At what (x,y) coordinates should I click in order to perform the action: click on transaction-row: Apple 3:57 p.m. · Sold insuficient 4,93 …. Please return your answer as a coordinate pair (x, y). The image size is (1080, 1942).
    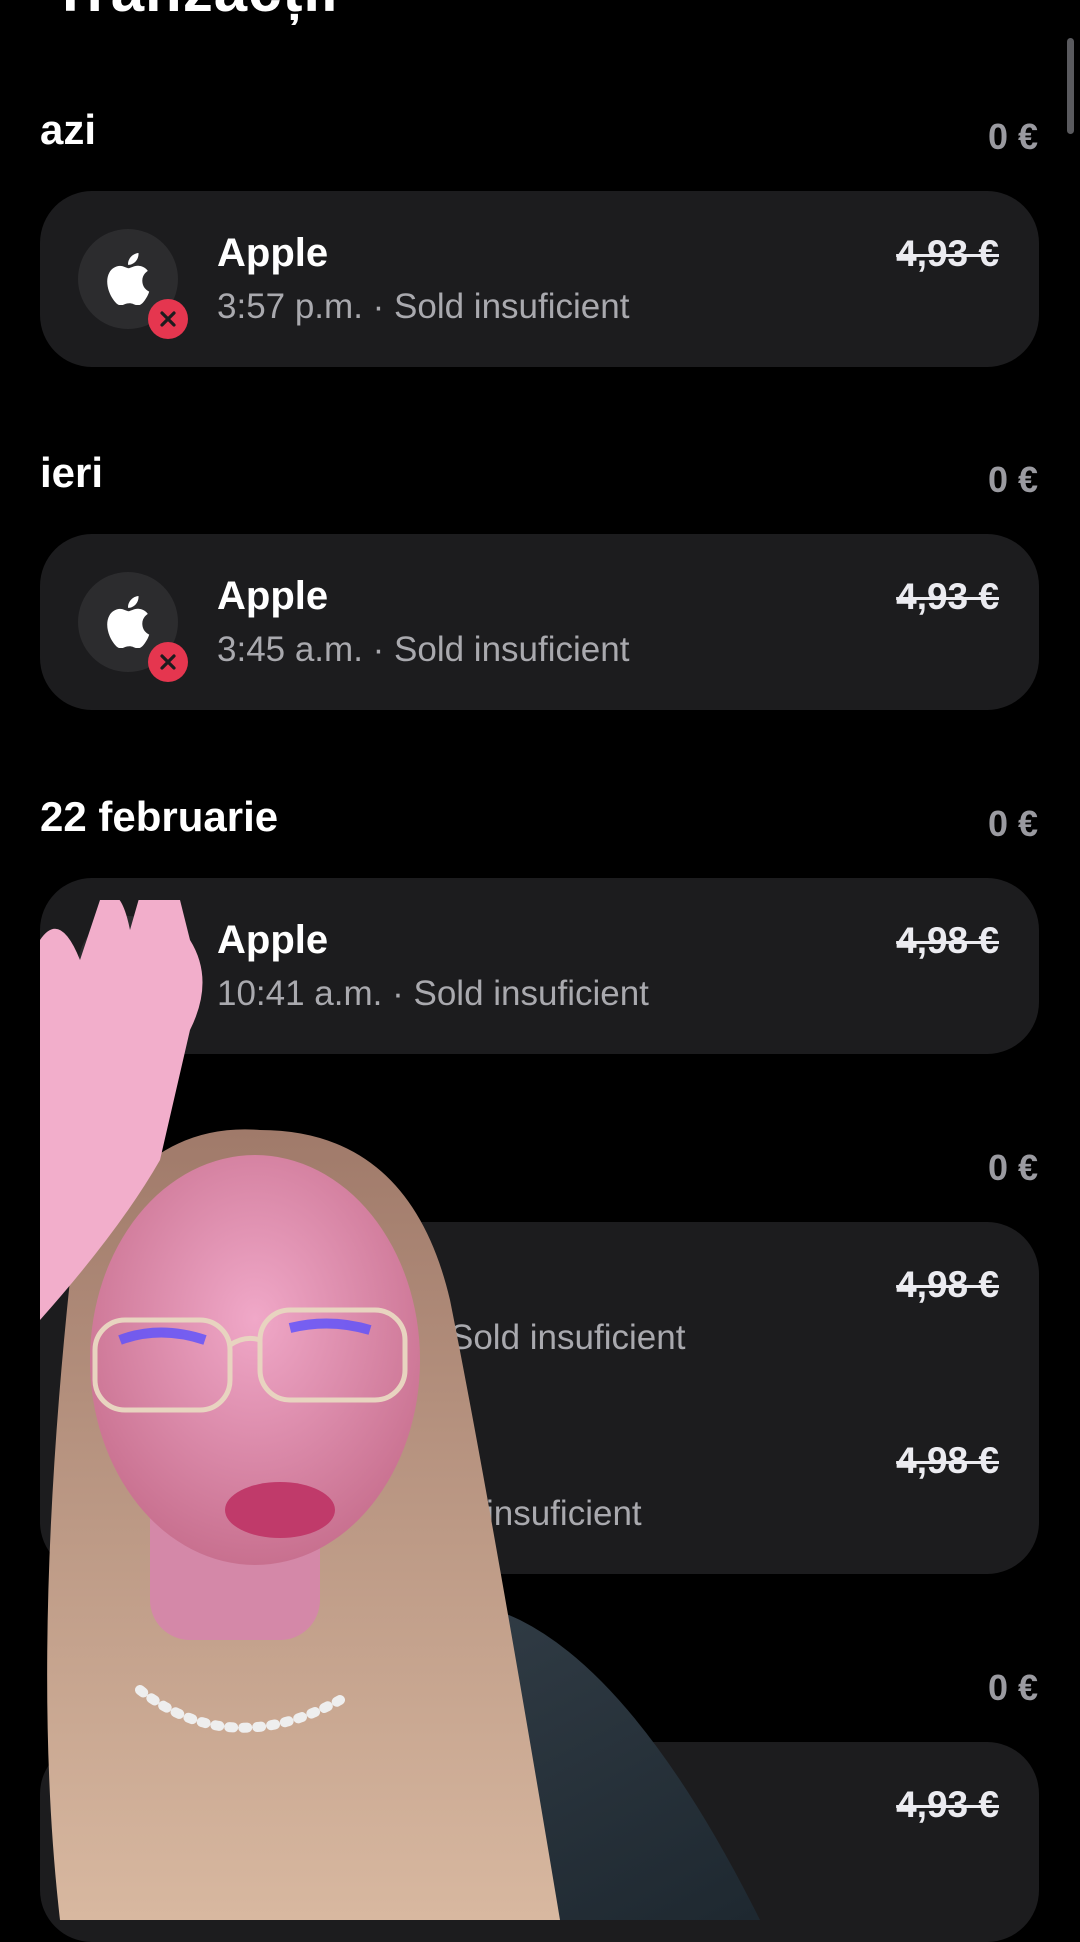
    Looking at the image, I should click on (539, 279).